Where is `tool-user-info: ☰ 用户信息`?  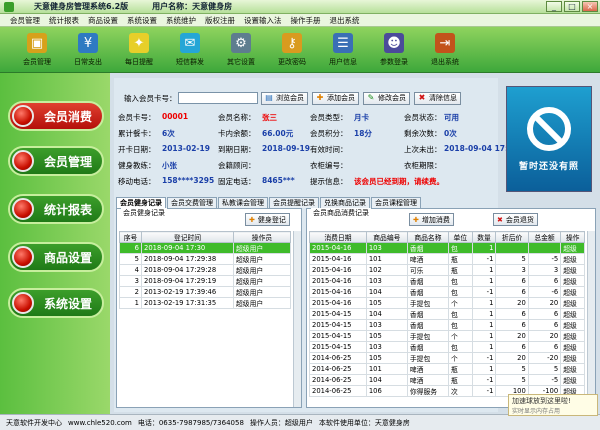 tool-user-info: ☰ 用户信息 is located at coordinates (343, 50).